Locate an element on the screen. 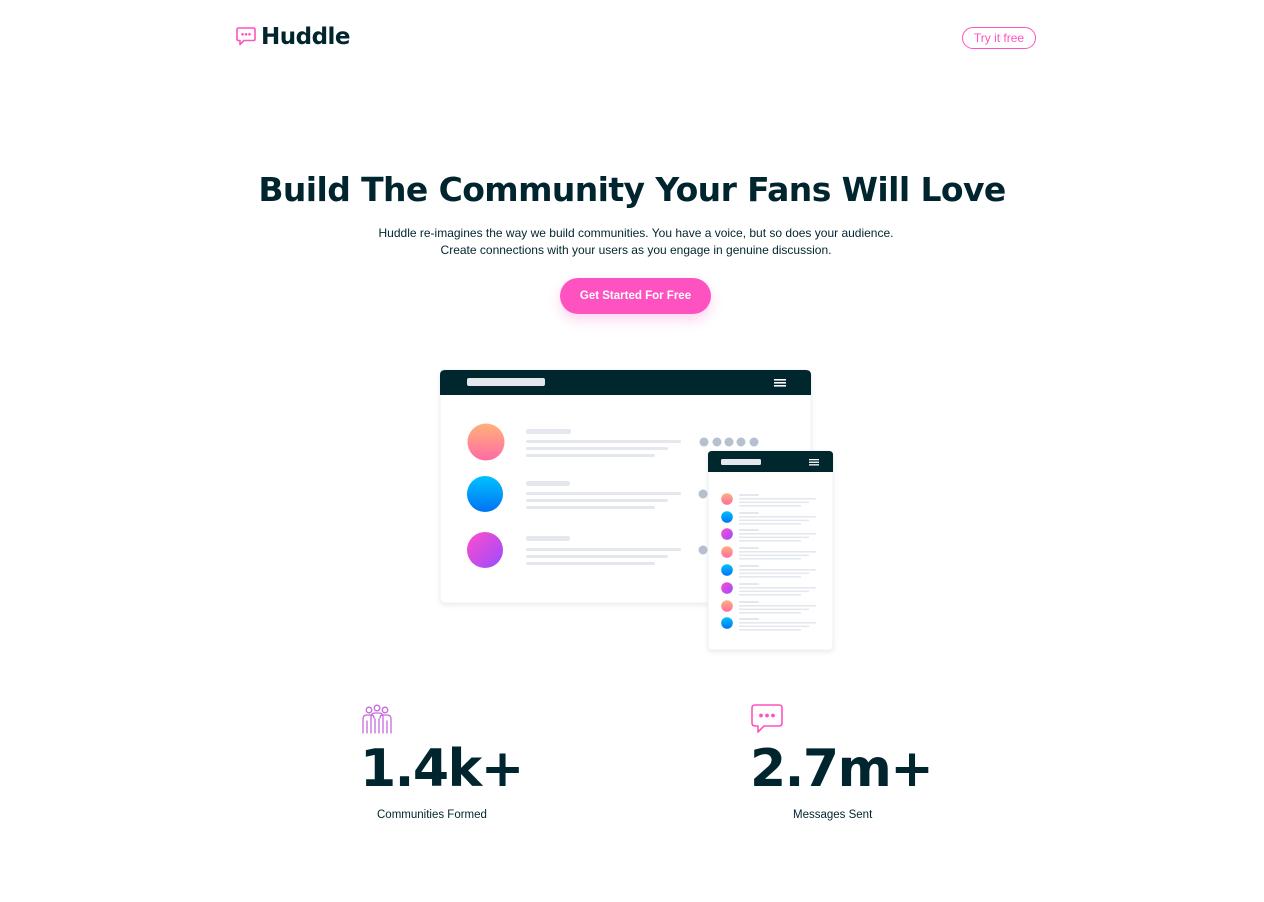 The image size is (1264, 902). stat-messages: 2.7m+ Messages Sent is located at coordinates (860, 762).